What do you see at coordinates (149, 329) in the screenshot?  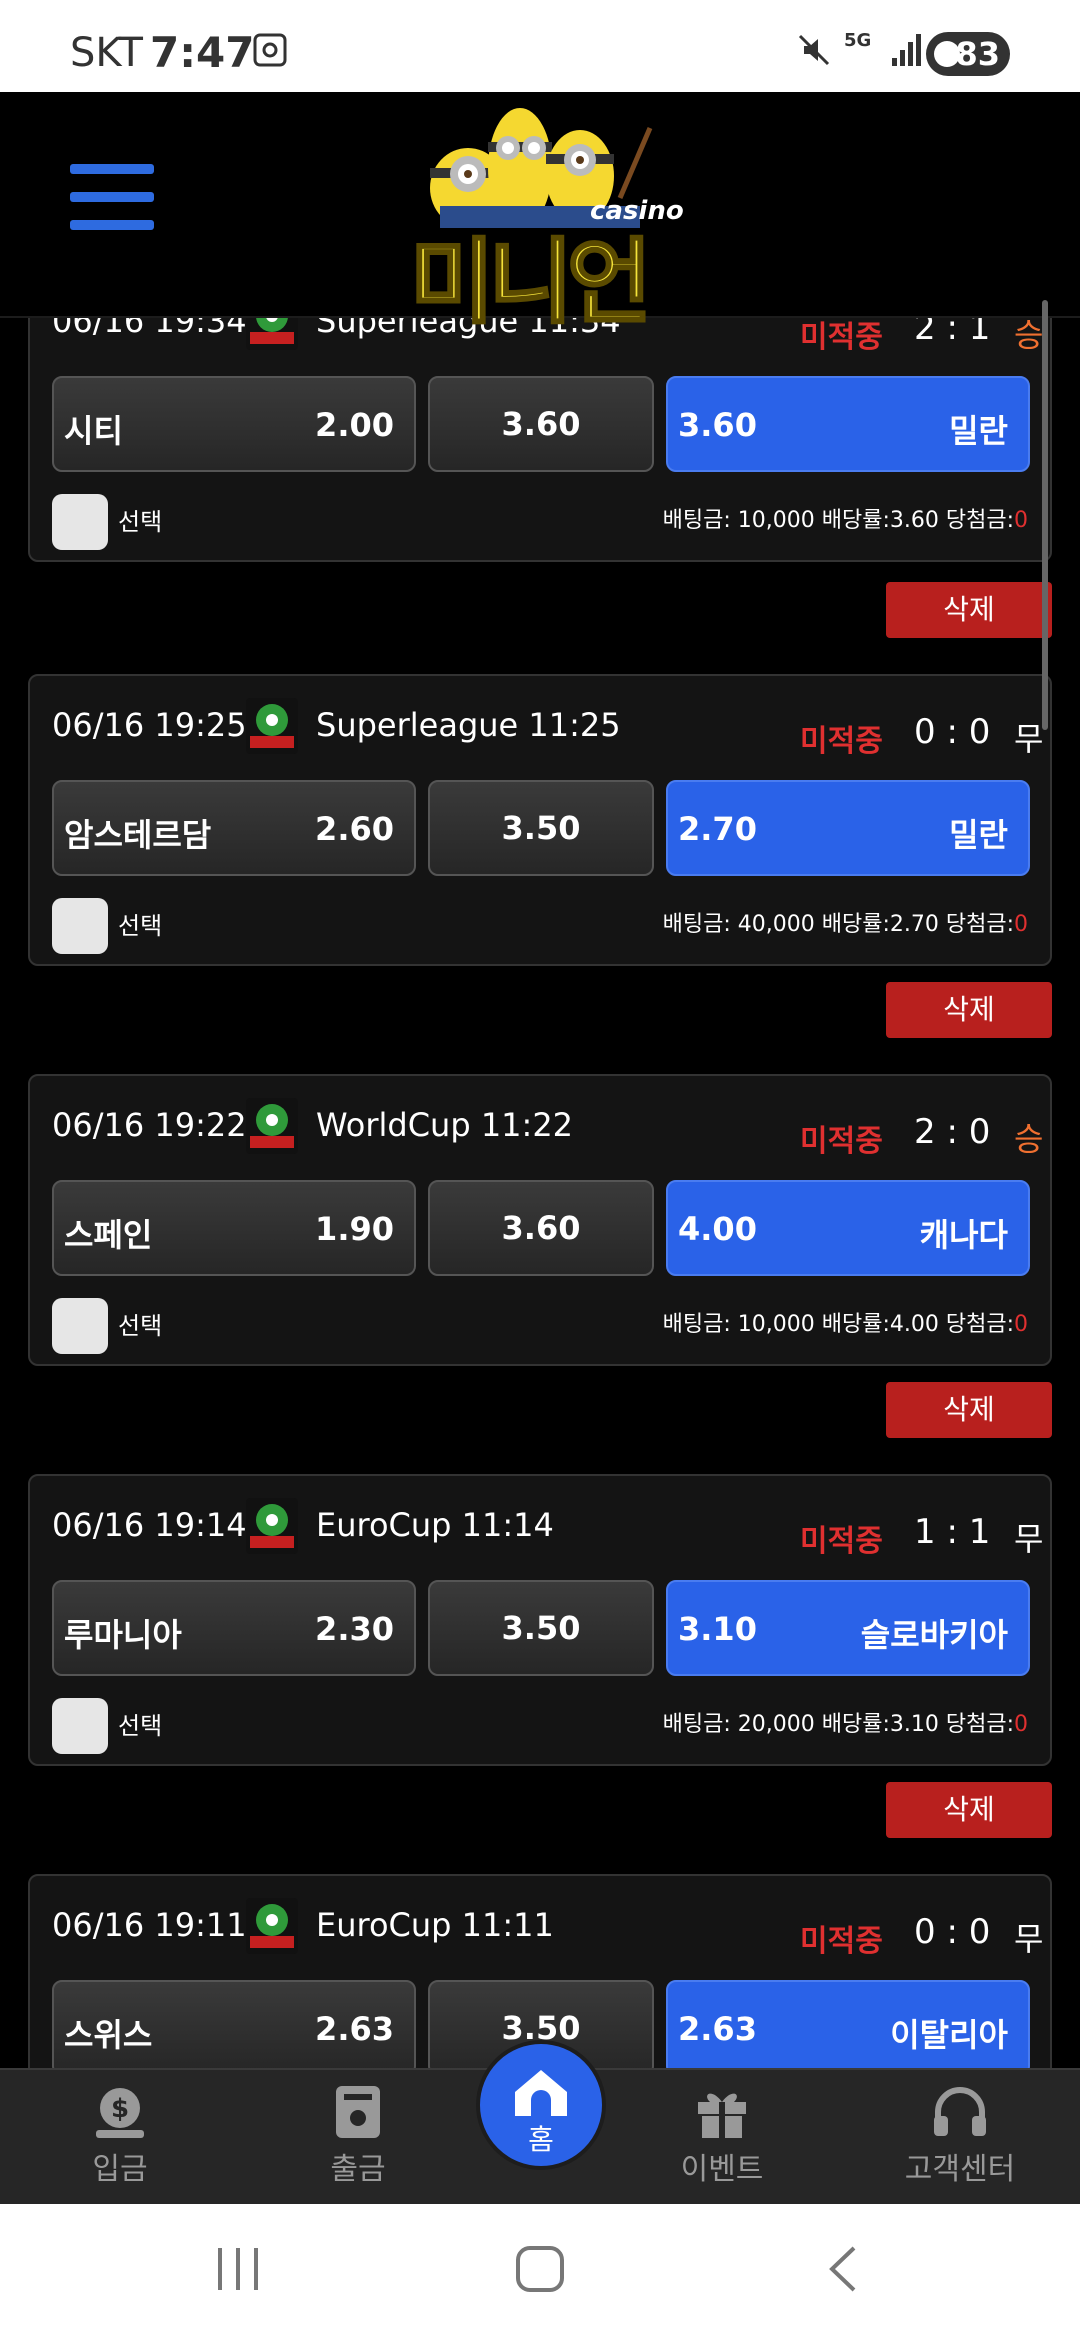 I see `match-date: 06/16 19:34` at bounding box center [149, 329].